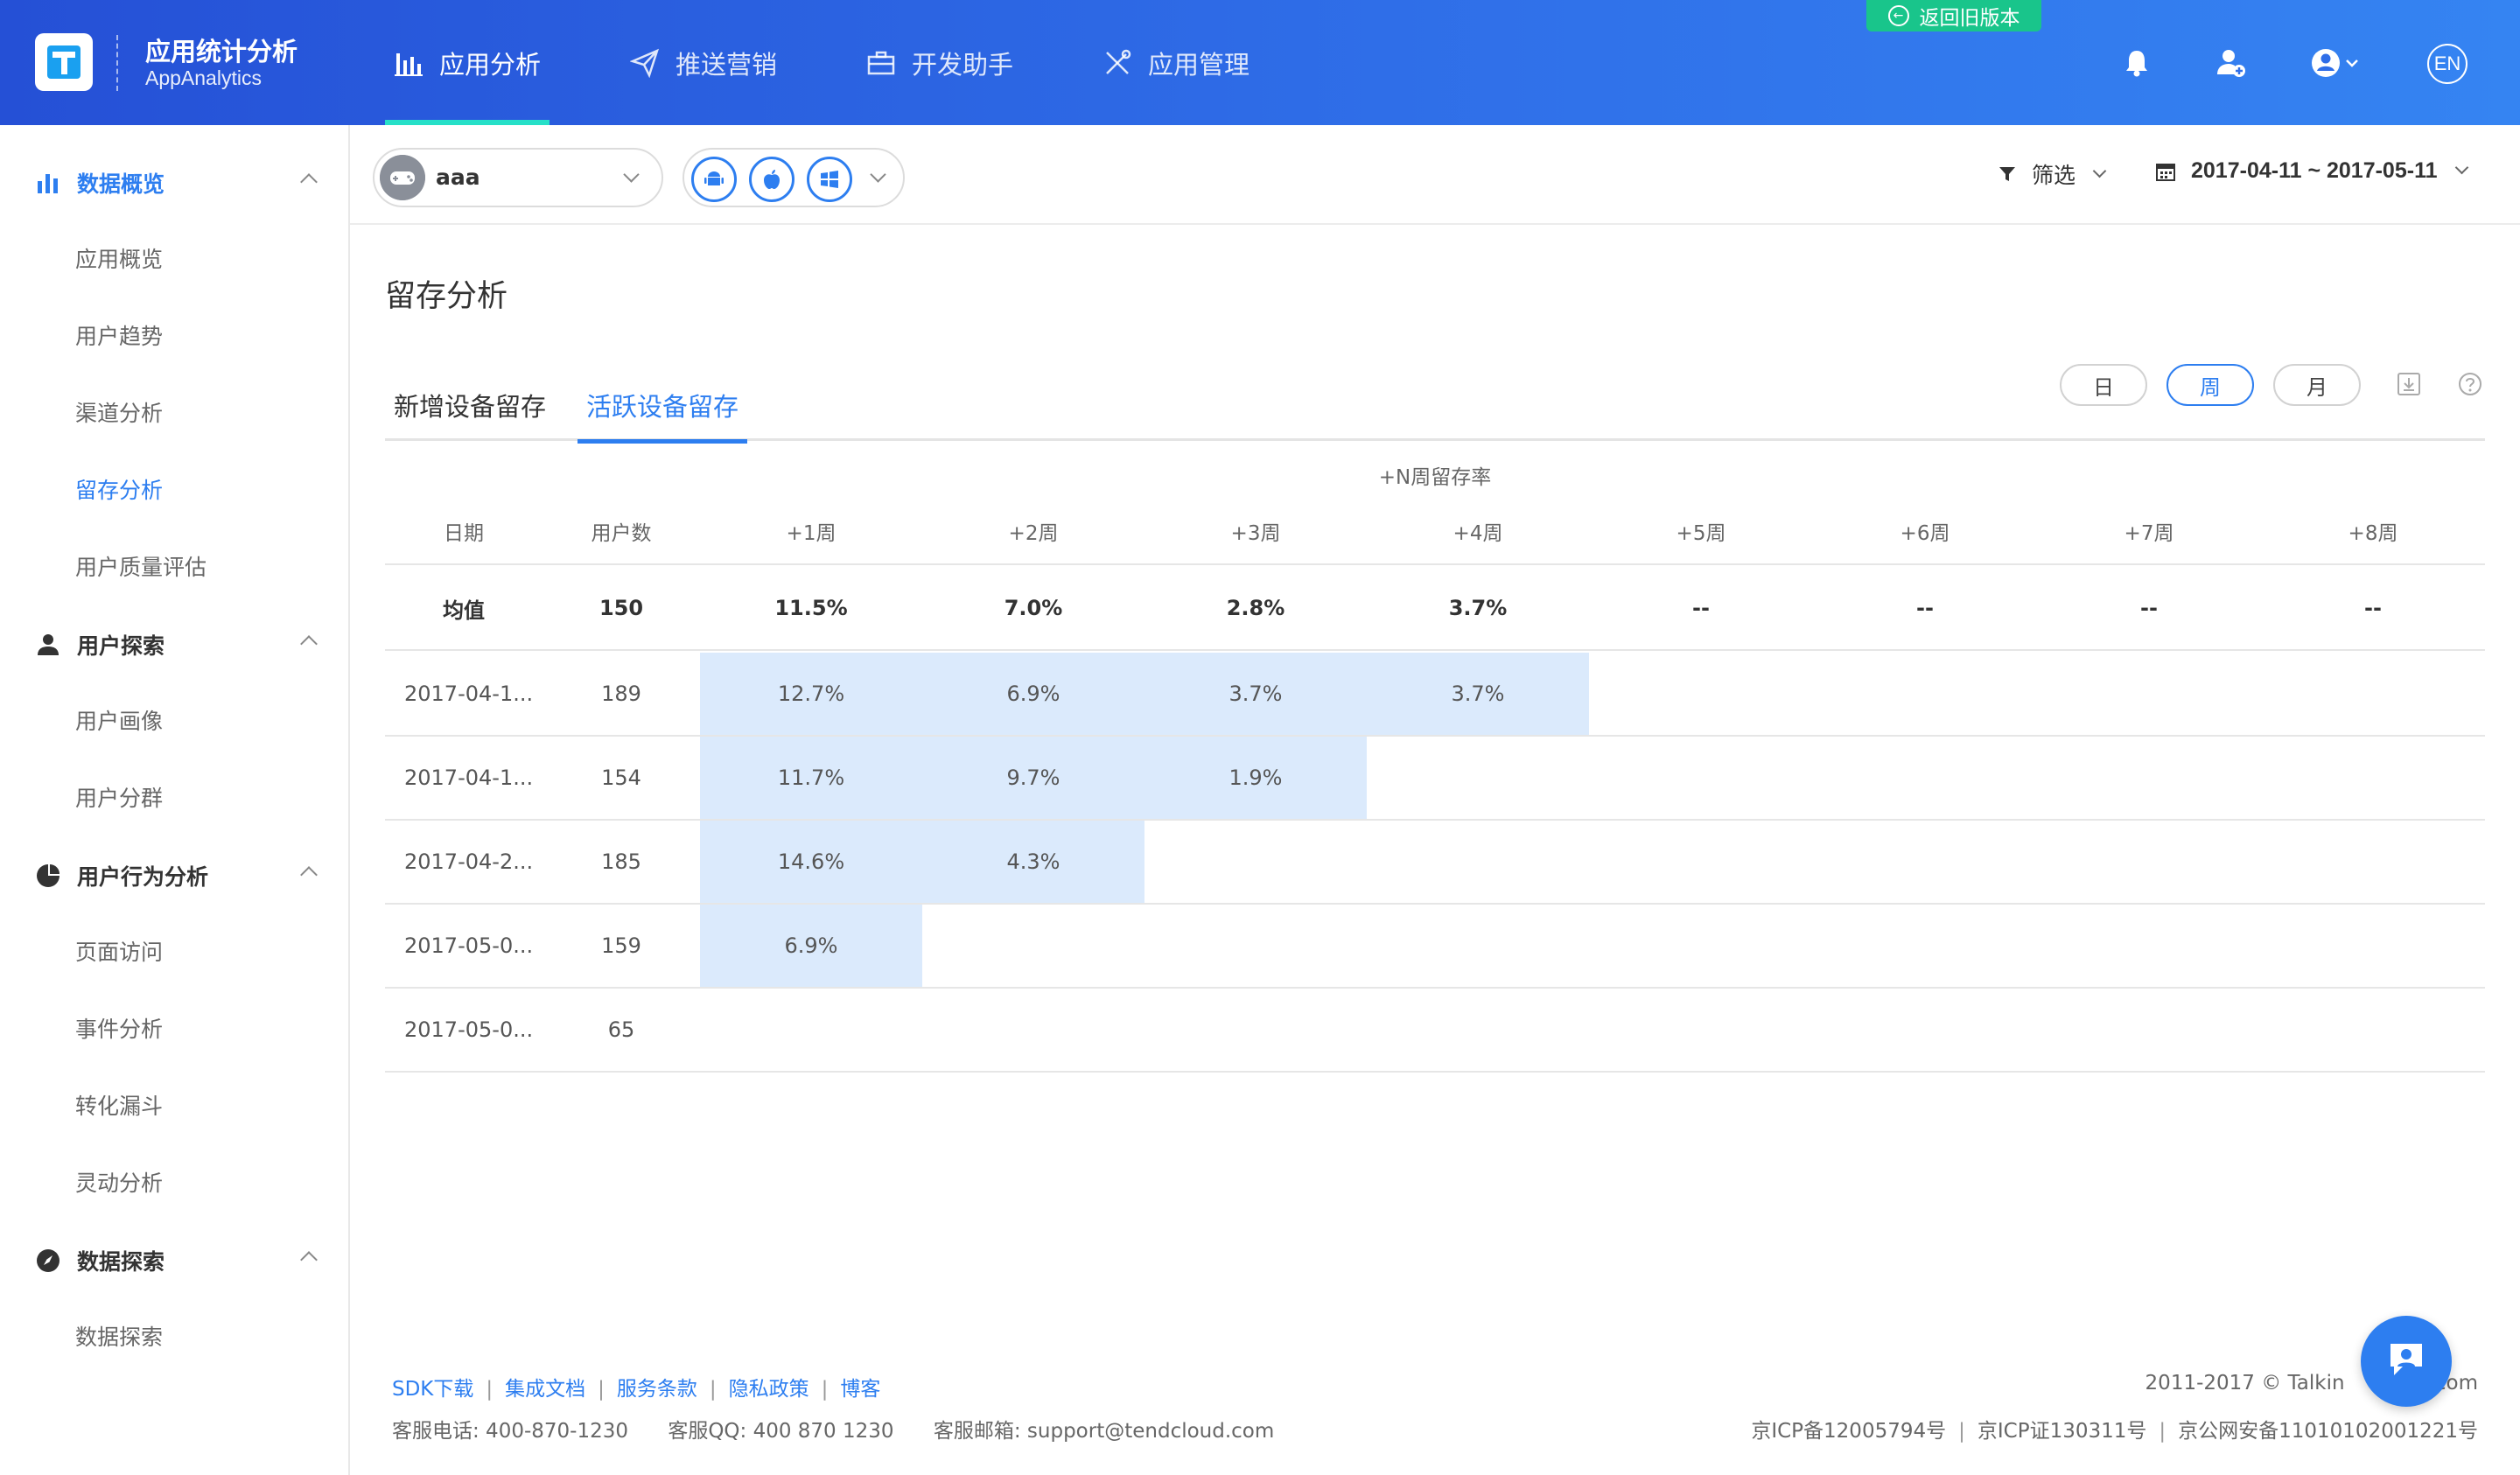 Image resolution: width=2520 pixels, height=1475 pixels. What do you see at coordinates (464, 533) in the screenshot?
I see `column-header-date: 日期` at bounding box center [464, 533].